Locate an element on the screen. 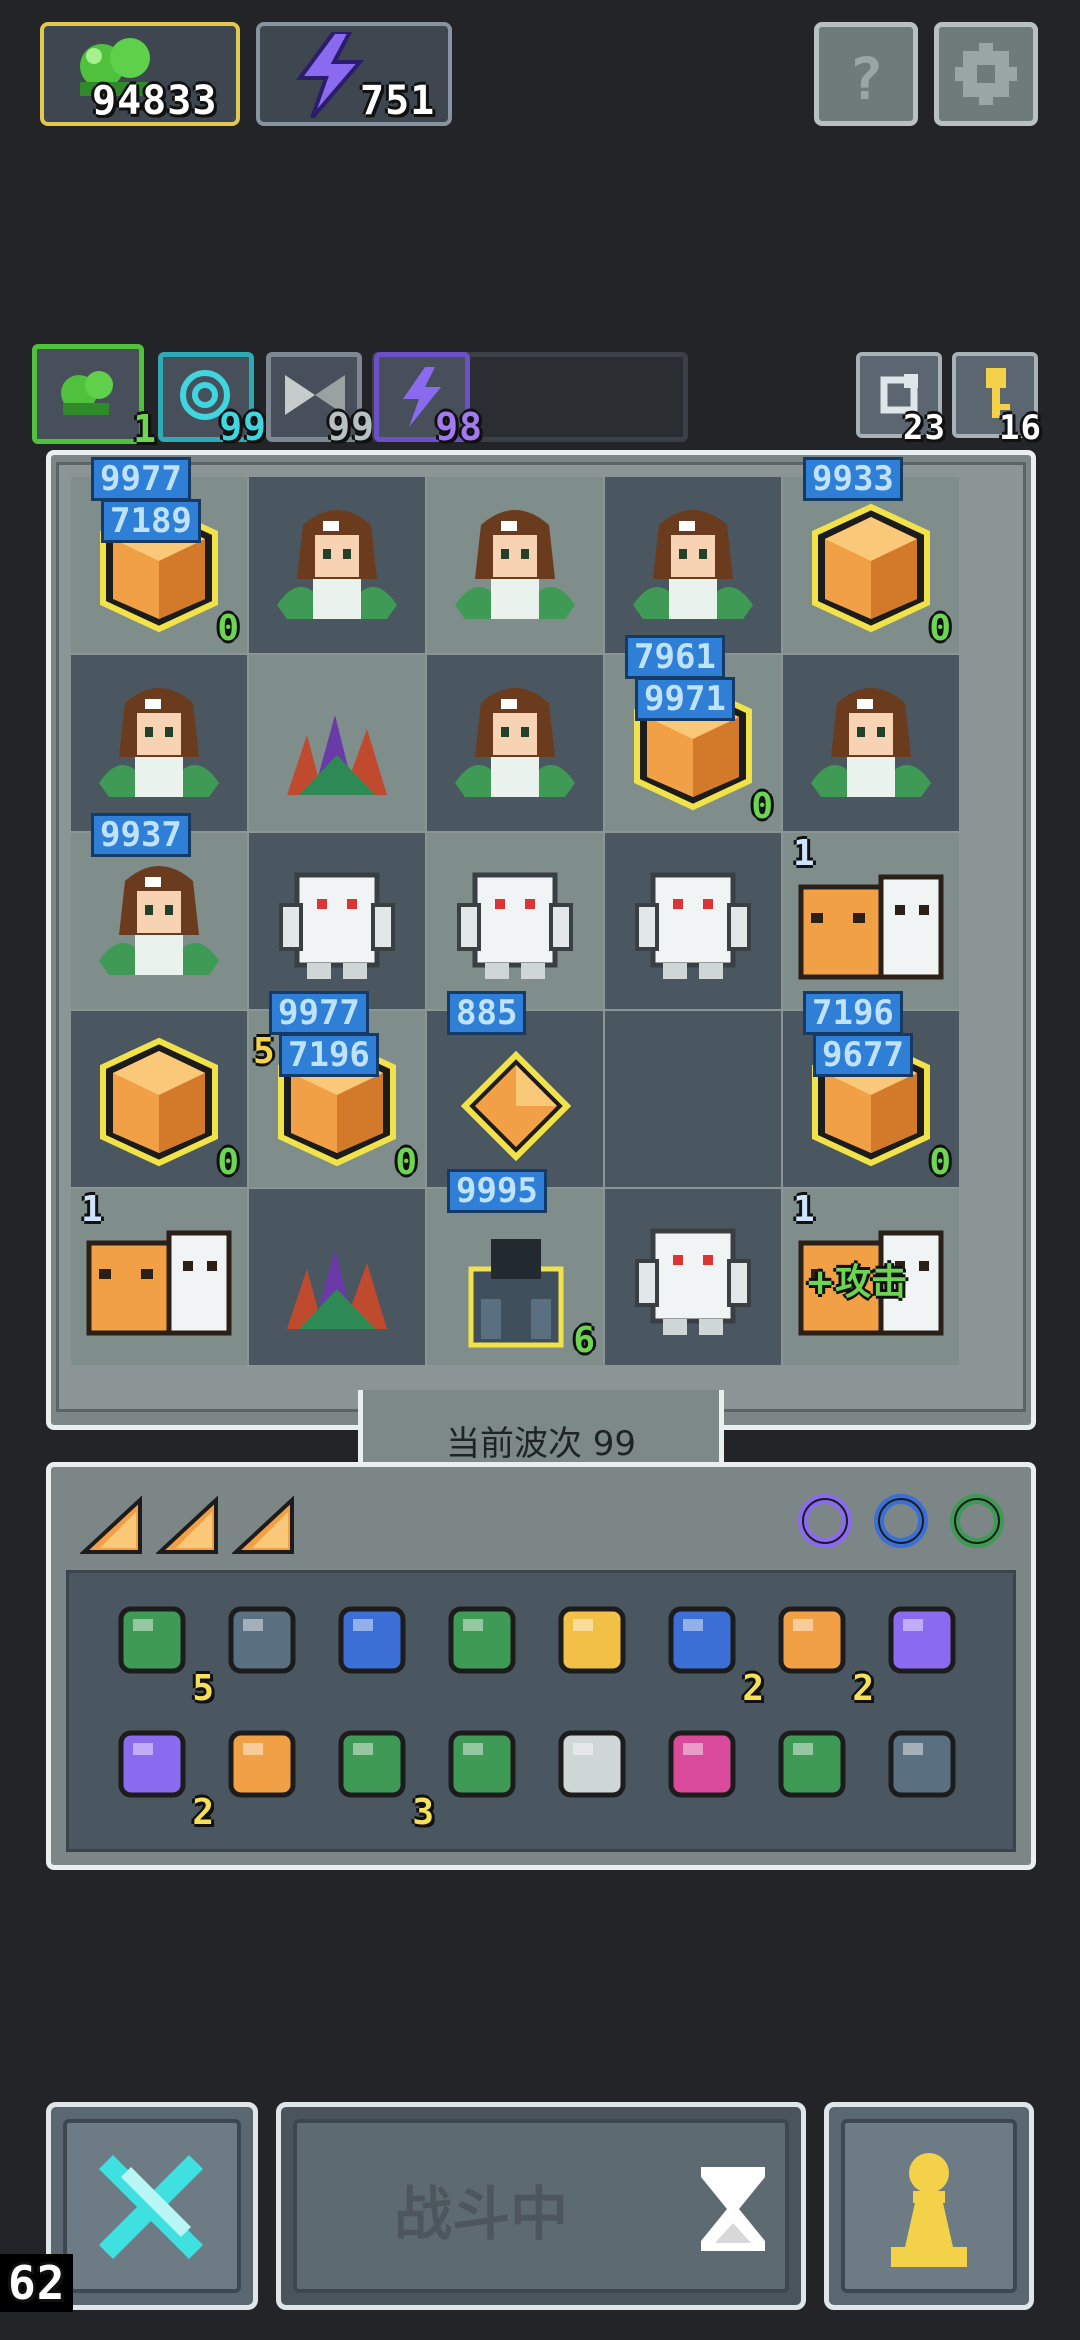  inventory-item: 5 is located at coordinates (161, 1653).